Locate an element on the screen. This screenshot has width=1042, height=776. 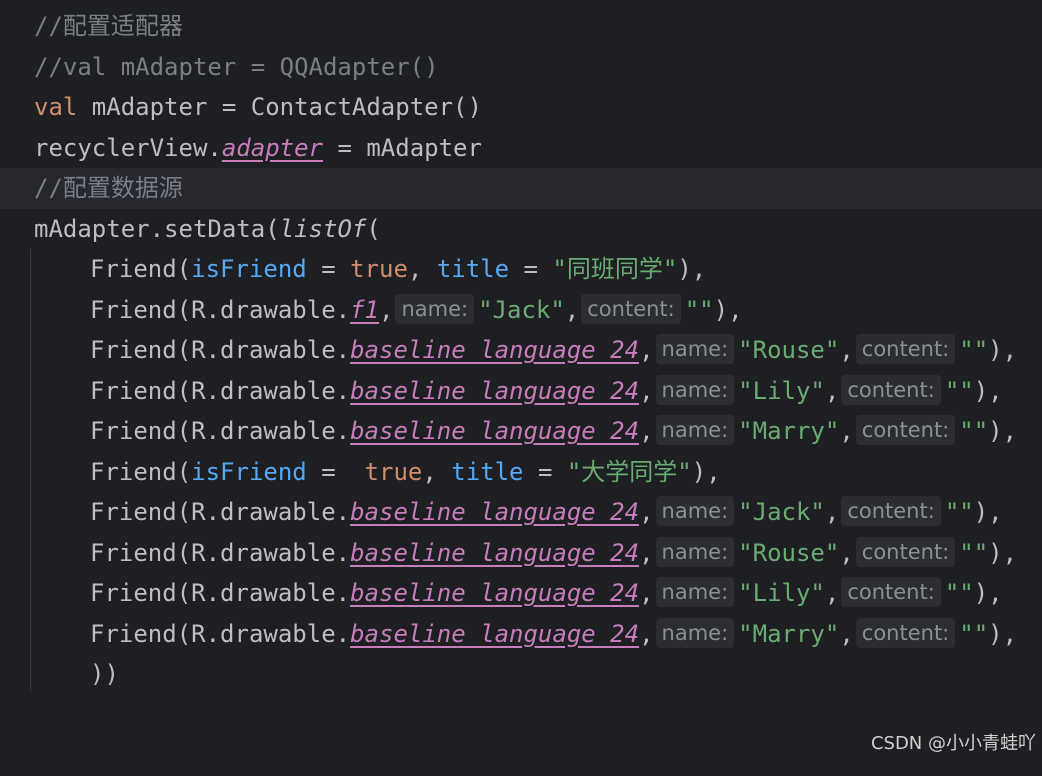
code-line-current: //配置数据源 is located at coordinates (521, 188).